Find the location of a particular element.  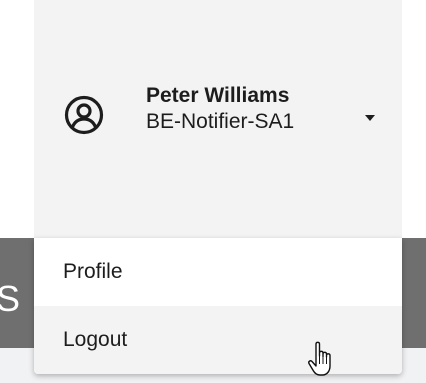

caret-down-icon is located at coordinates (370, 118).